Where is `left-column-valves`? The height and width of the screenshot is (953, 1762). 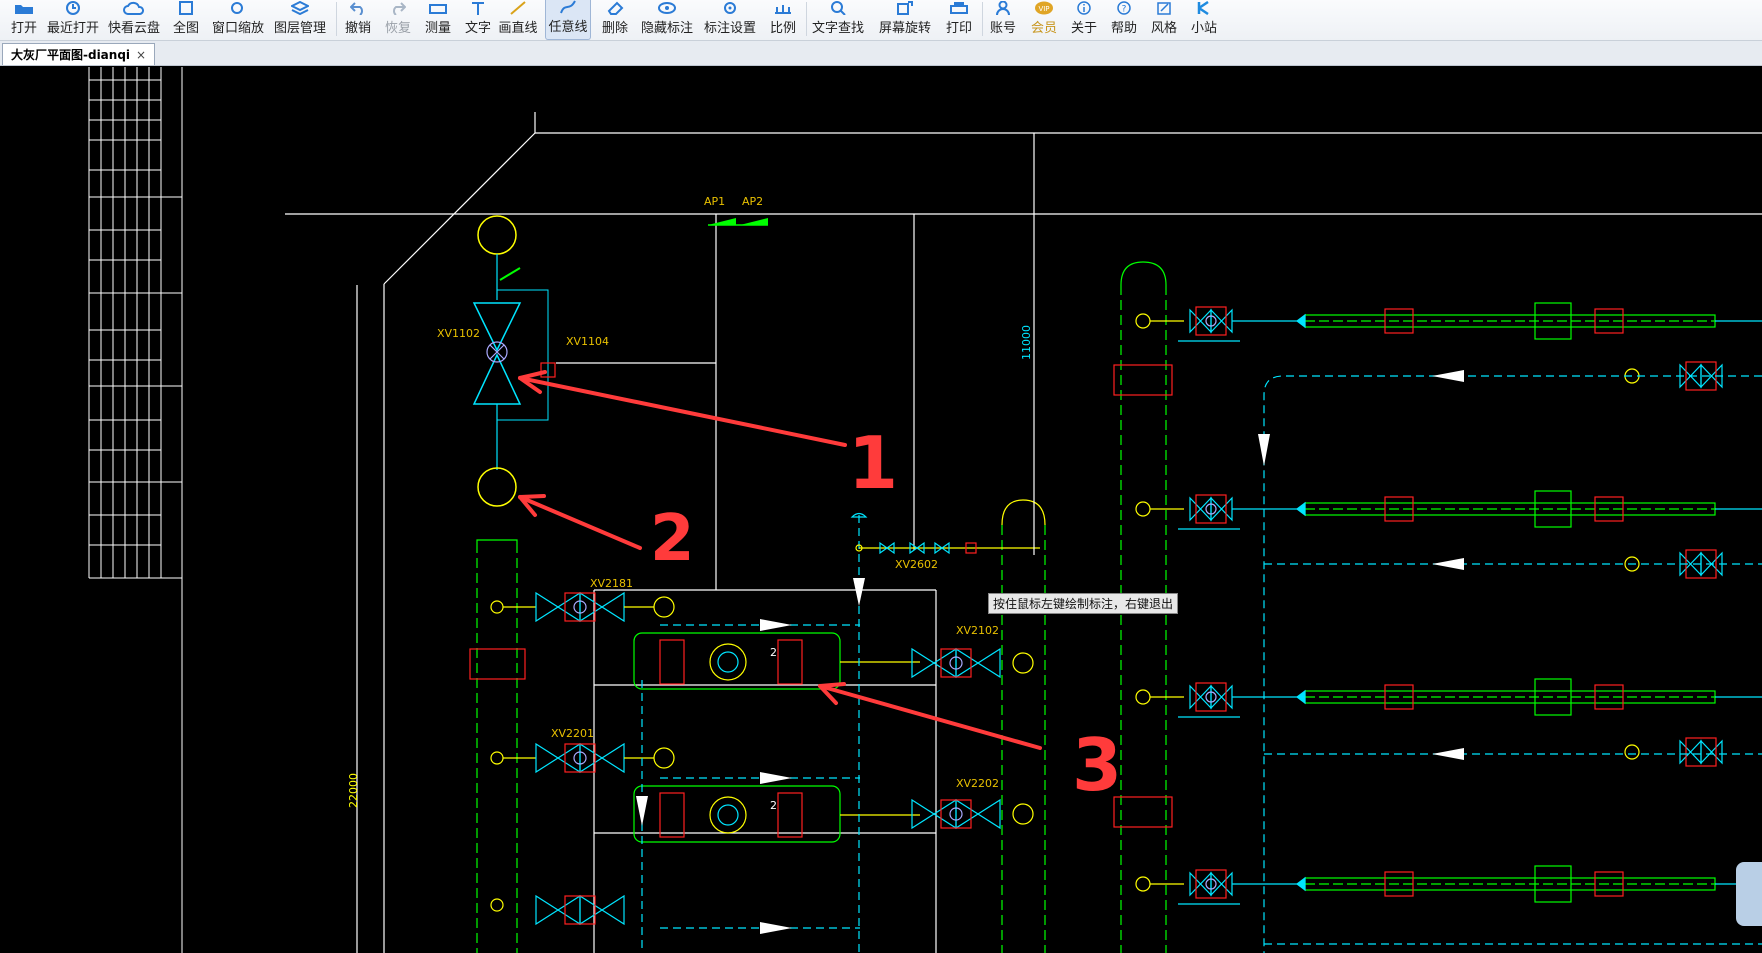 left-column-valves is located at coordinates (572, 758).